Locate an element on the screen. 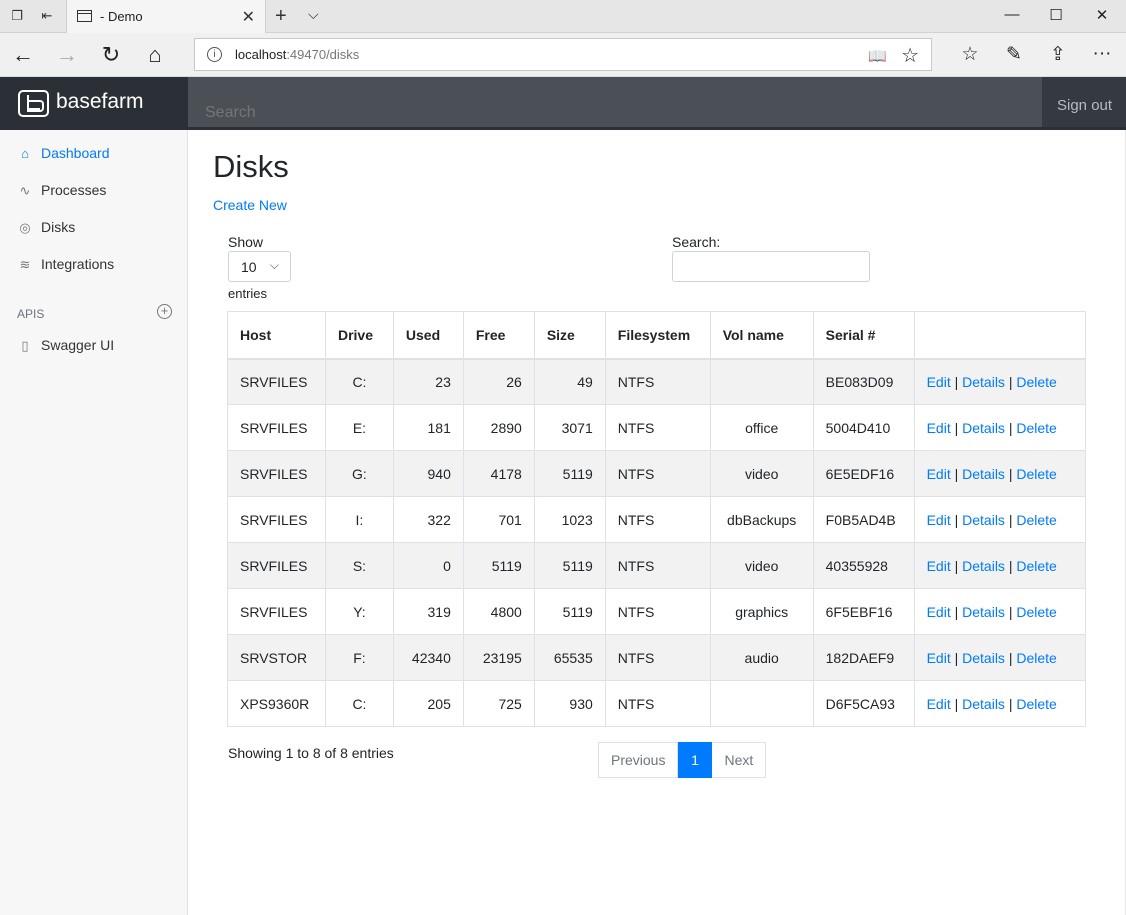  table-search-input is located at coordinates (771, 266).